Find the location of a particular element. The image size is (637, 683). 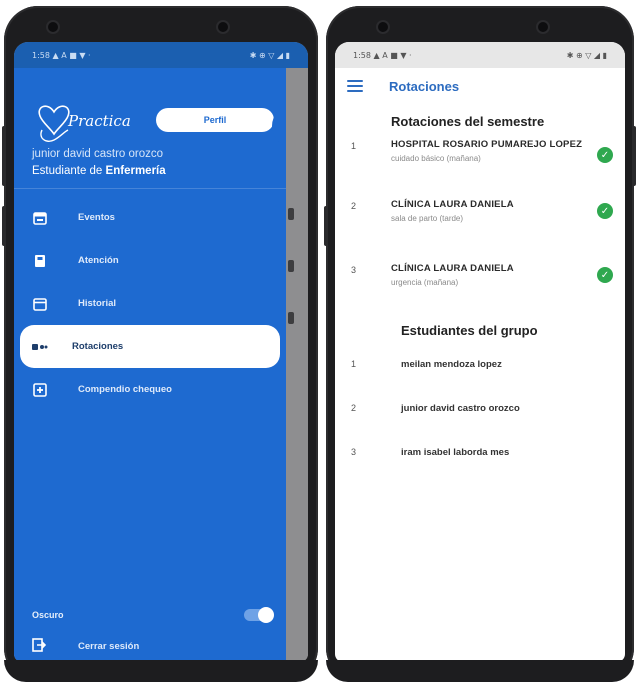

menu-item-label: Historial is located at coordinates (97, 303).